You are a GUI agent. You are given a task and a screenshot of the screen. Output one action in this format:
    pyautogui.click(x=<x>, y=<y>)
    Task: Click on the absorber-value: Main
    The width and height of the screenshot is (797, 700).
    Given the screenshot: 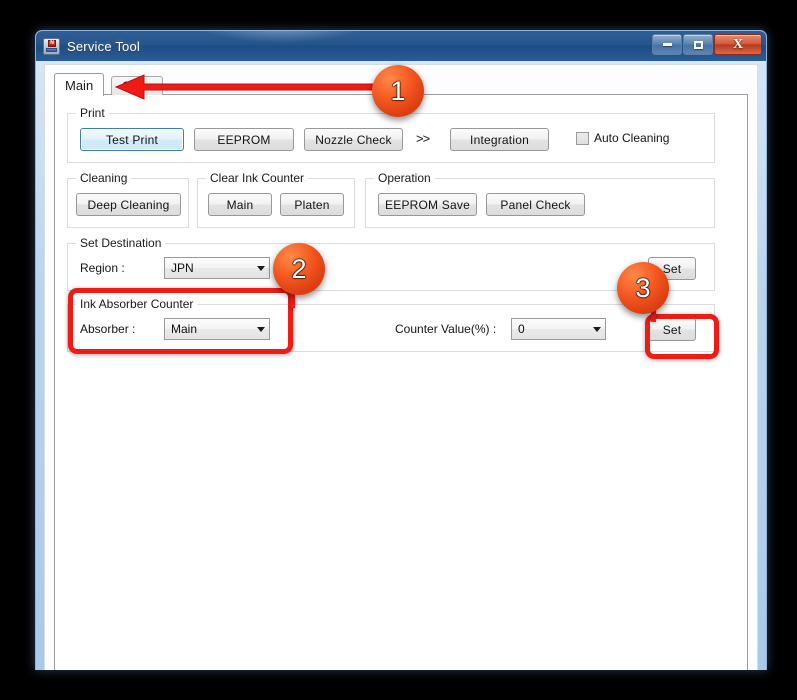 What is the action you would take?
    pyautogui.click(x=184, y=329)
    